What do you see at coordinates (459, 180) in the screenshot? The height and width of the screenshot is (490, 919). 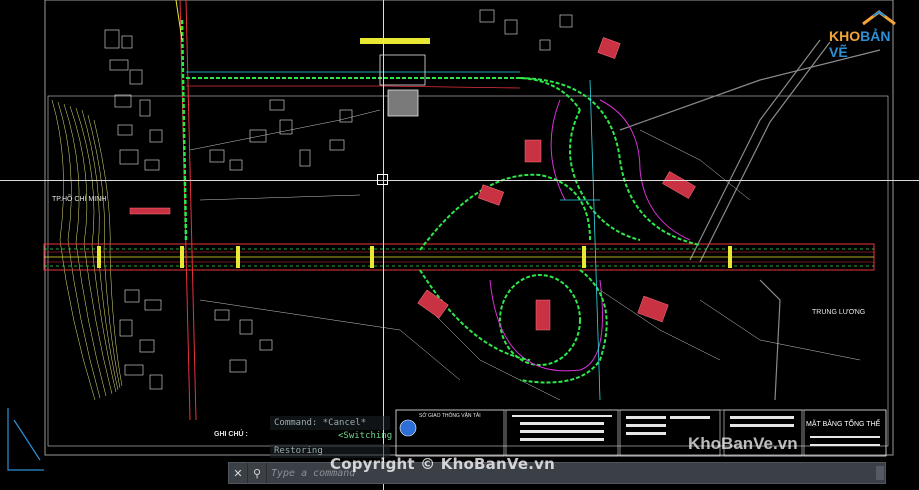 I see `crosshair-horizontal` at bounding box center [459, 180].